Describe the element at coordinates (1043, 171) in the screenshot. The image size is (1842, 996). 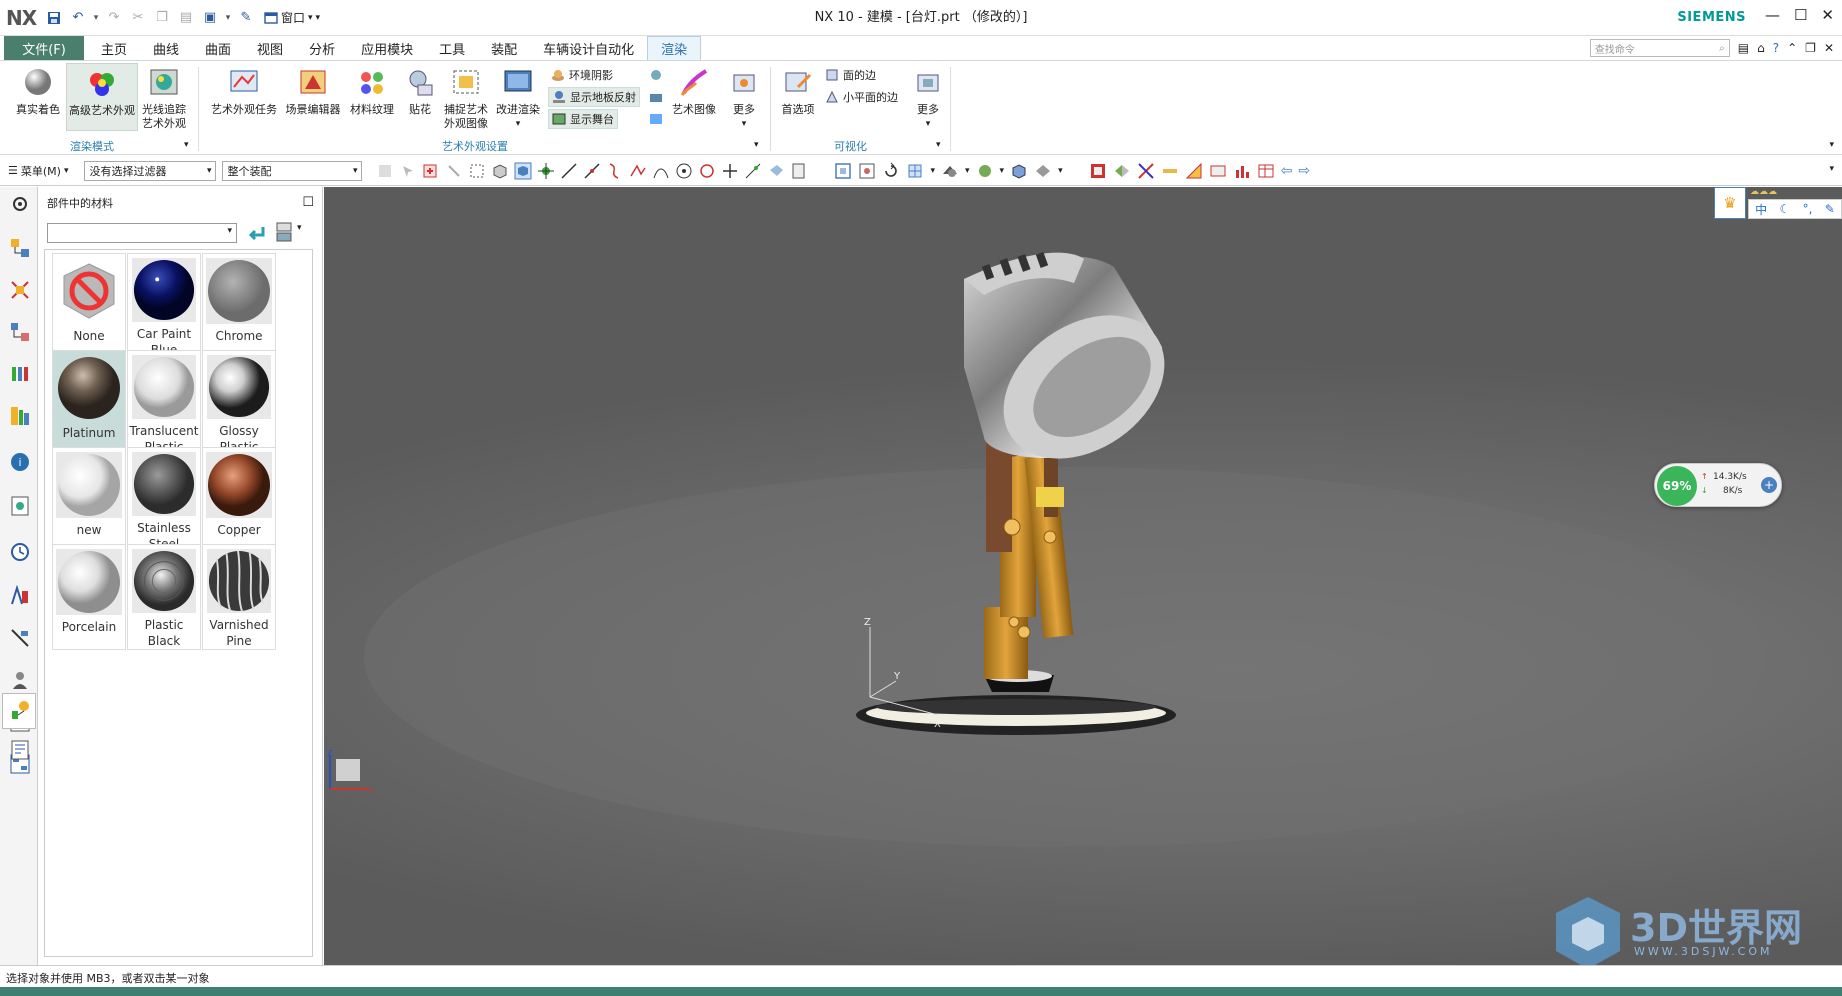
I see `clipping-icon` at that location.